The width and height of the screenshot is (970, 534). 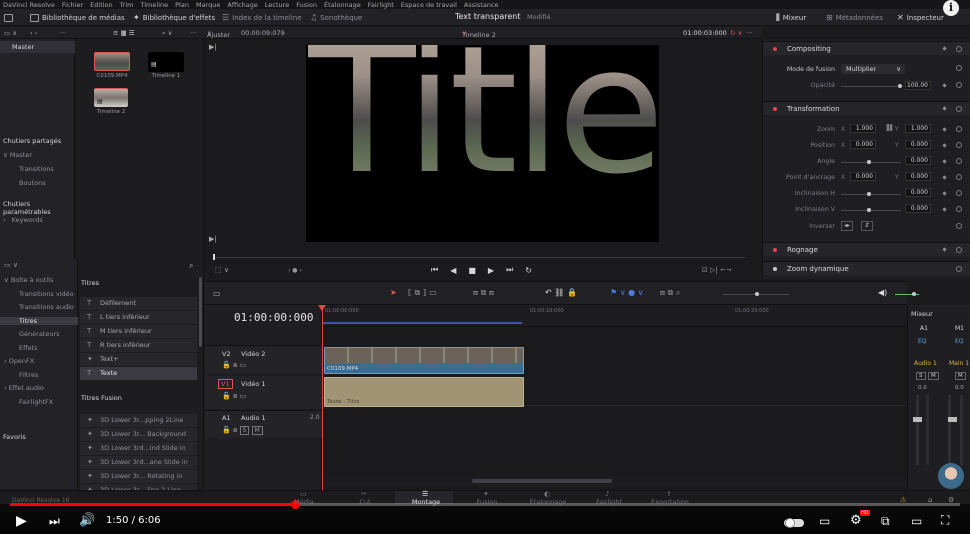 I want to click on flag-icon: ⚑ ∨ ● ∨, so click(x=627, y=292).